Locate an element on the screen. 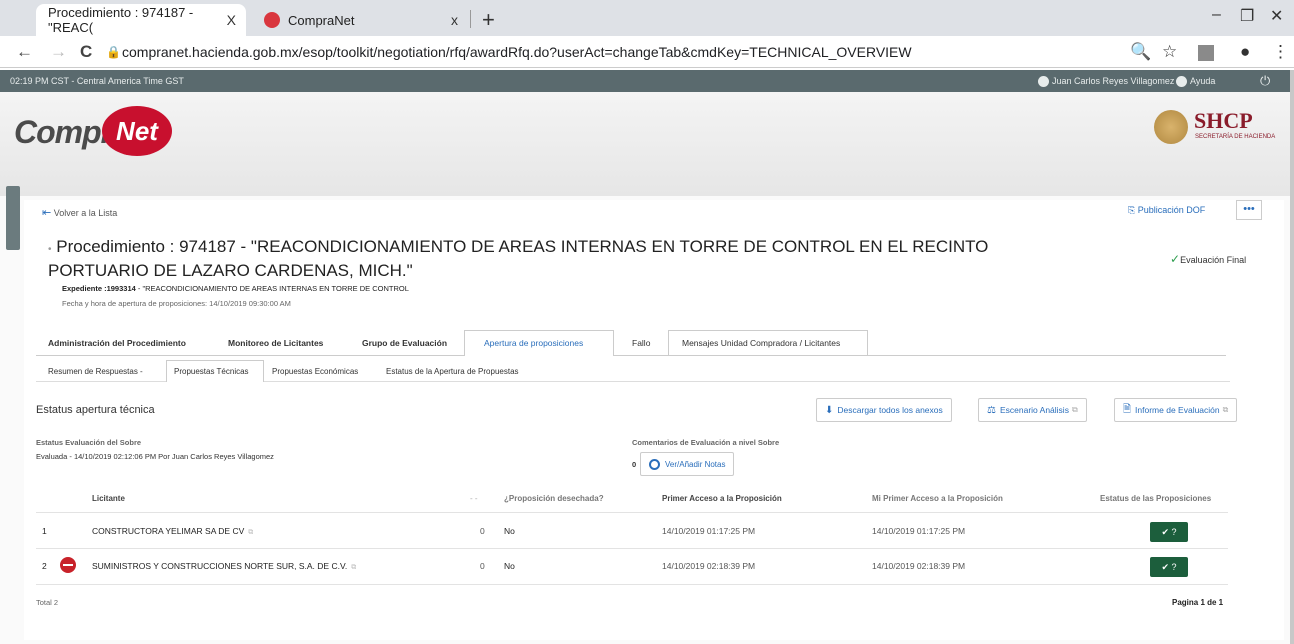  user-menu: Juan Carlos Reyes Villagomez is located at coordinates (1106, 82).